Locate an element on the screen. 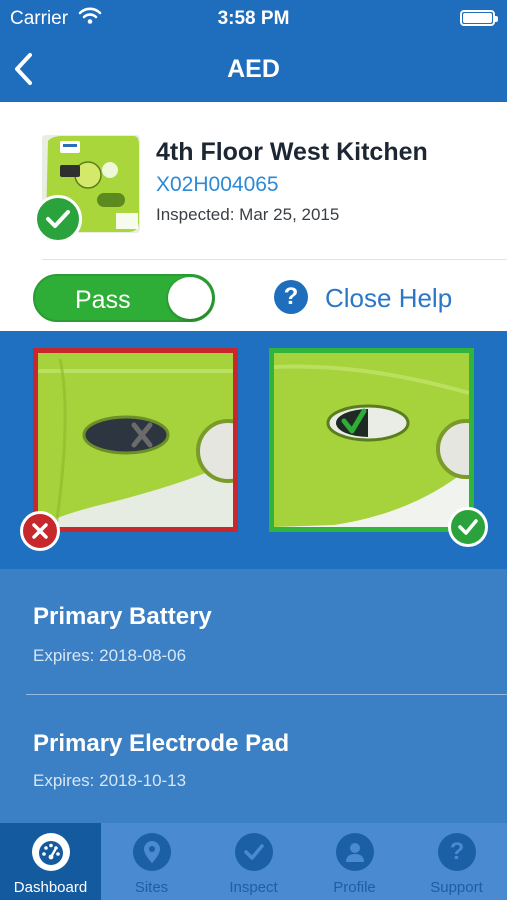 Image resolution: width=507 pixels, height=900 pixels. list-divider is located at coordinates (266, 694).